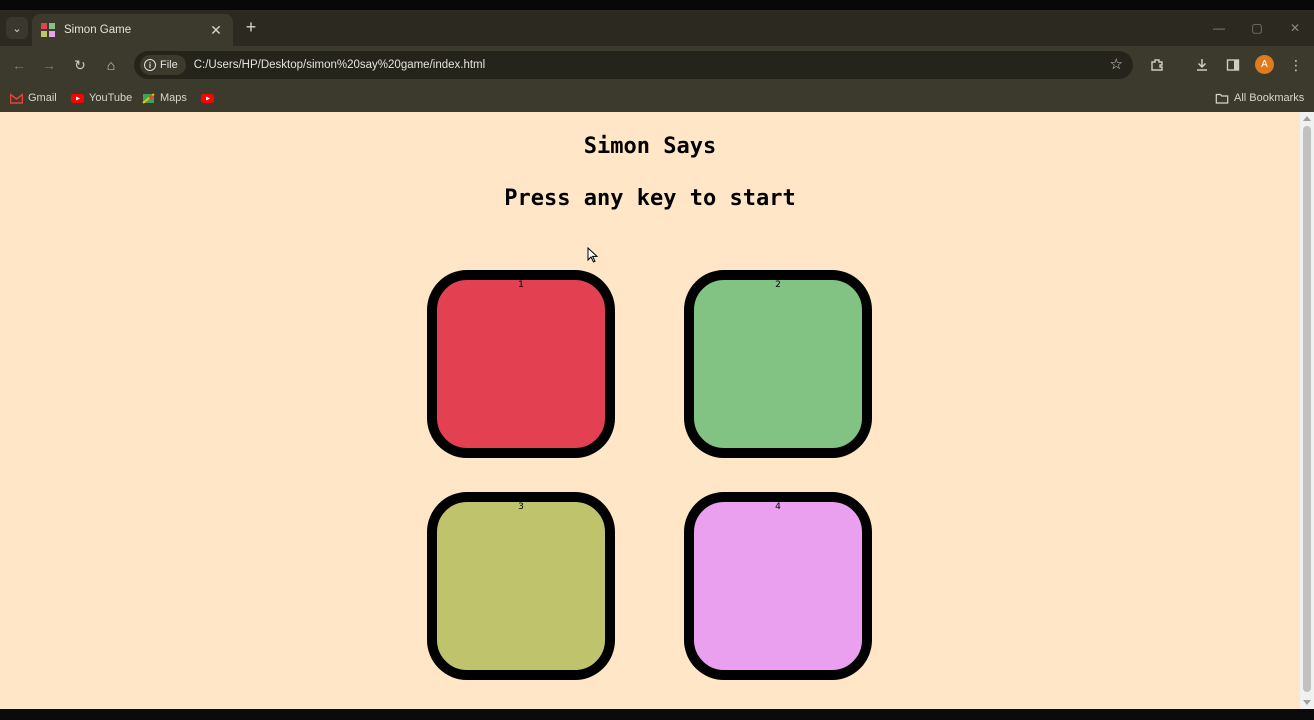  What do you see at coordinates (19, 65) in the screenshot?
I see `back-button: ←` at bounding box center [19, 65].